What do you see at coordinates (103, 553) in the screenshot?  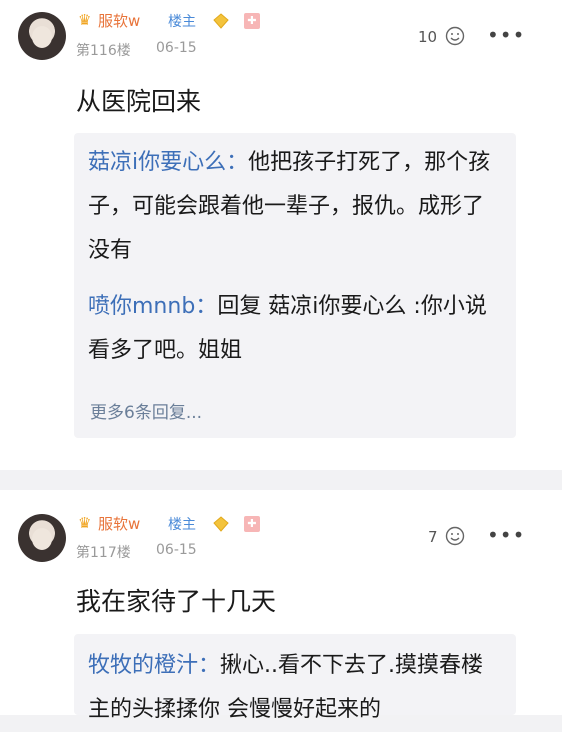 I see `floor-number: 第117楼` at bounding box center [103, 553].